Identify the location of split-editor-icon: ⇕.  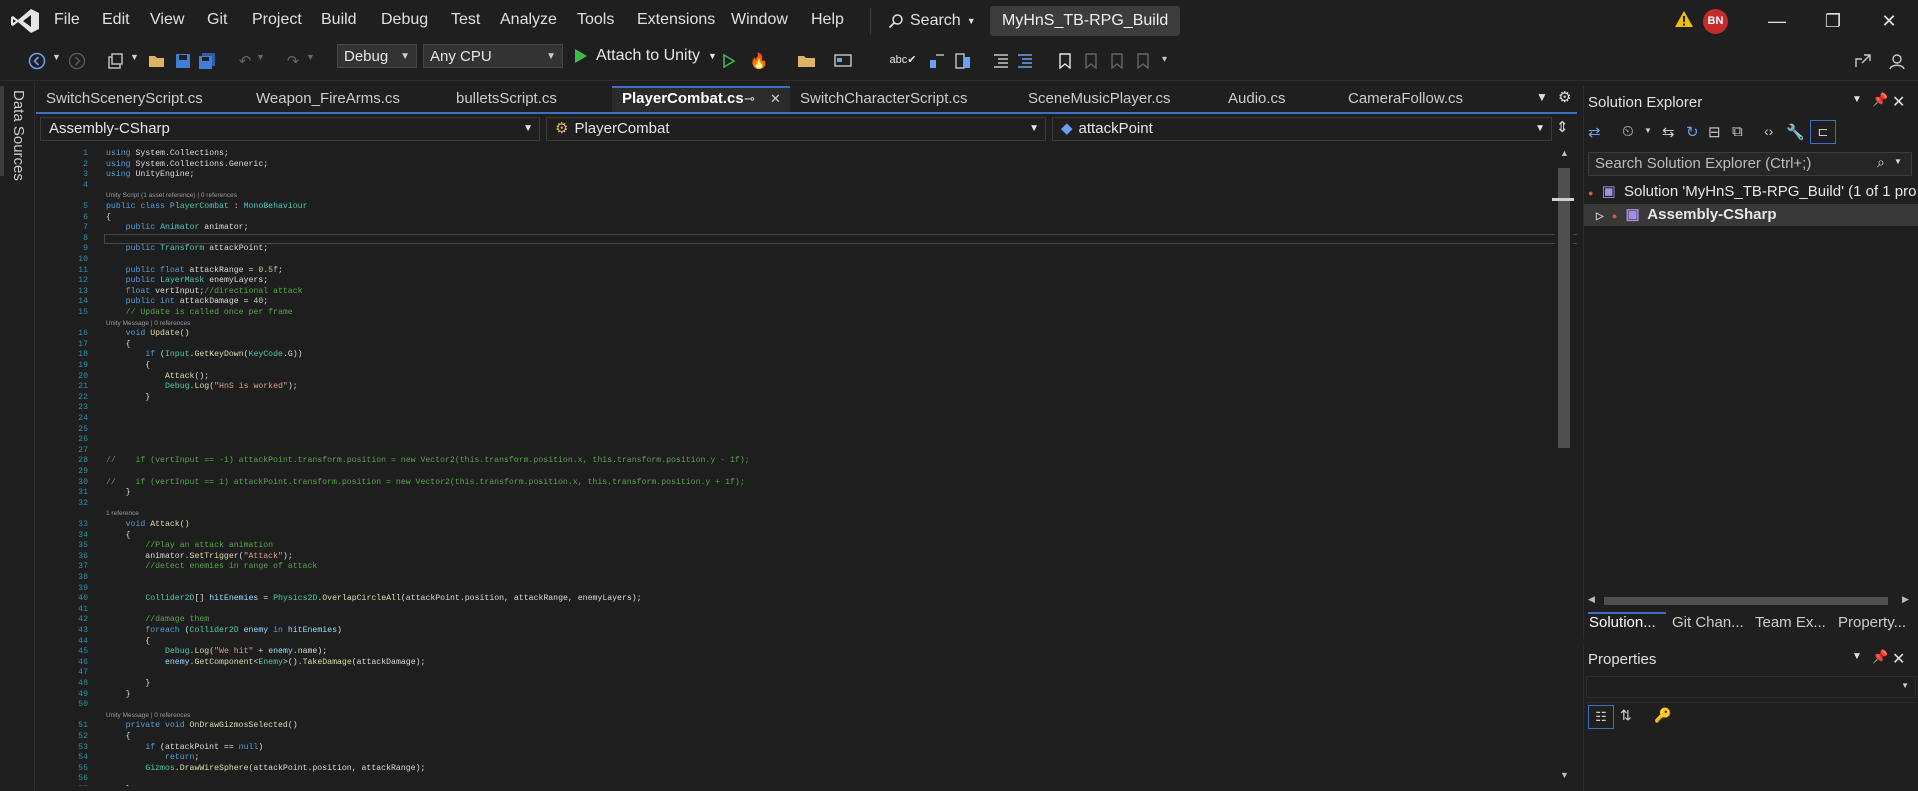
(1562, 127).